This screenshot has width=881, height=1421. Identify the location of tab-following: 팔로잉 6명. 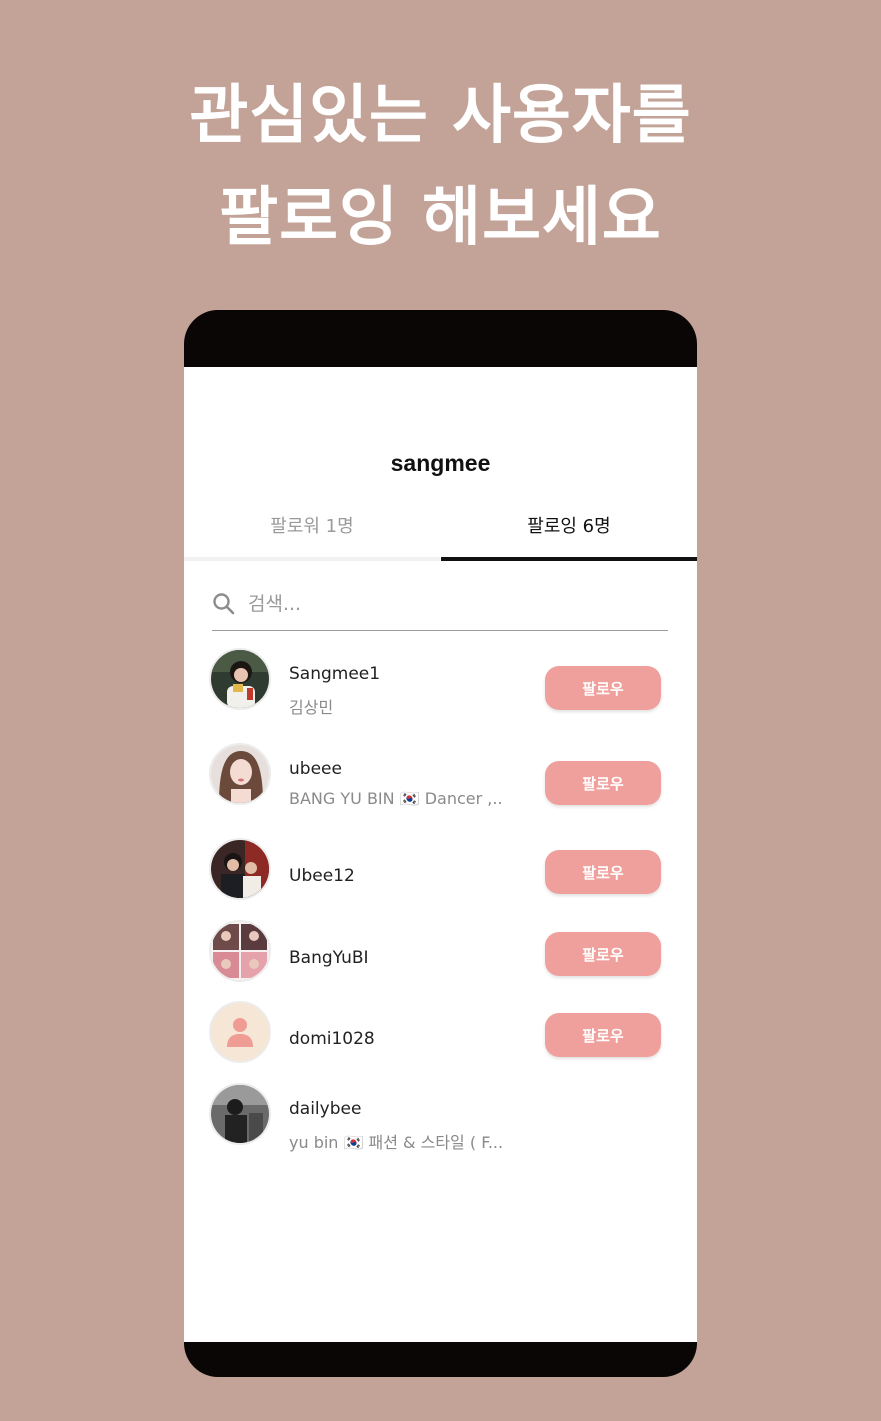
(569, 534).